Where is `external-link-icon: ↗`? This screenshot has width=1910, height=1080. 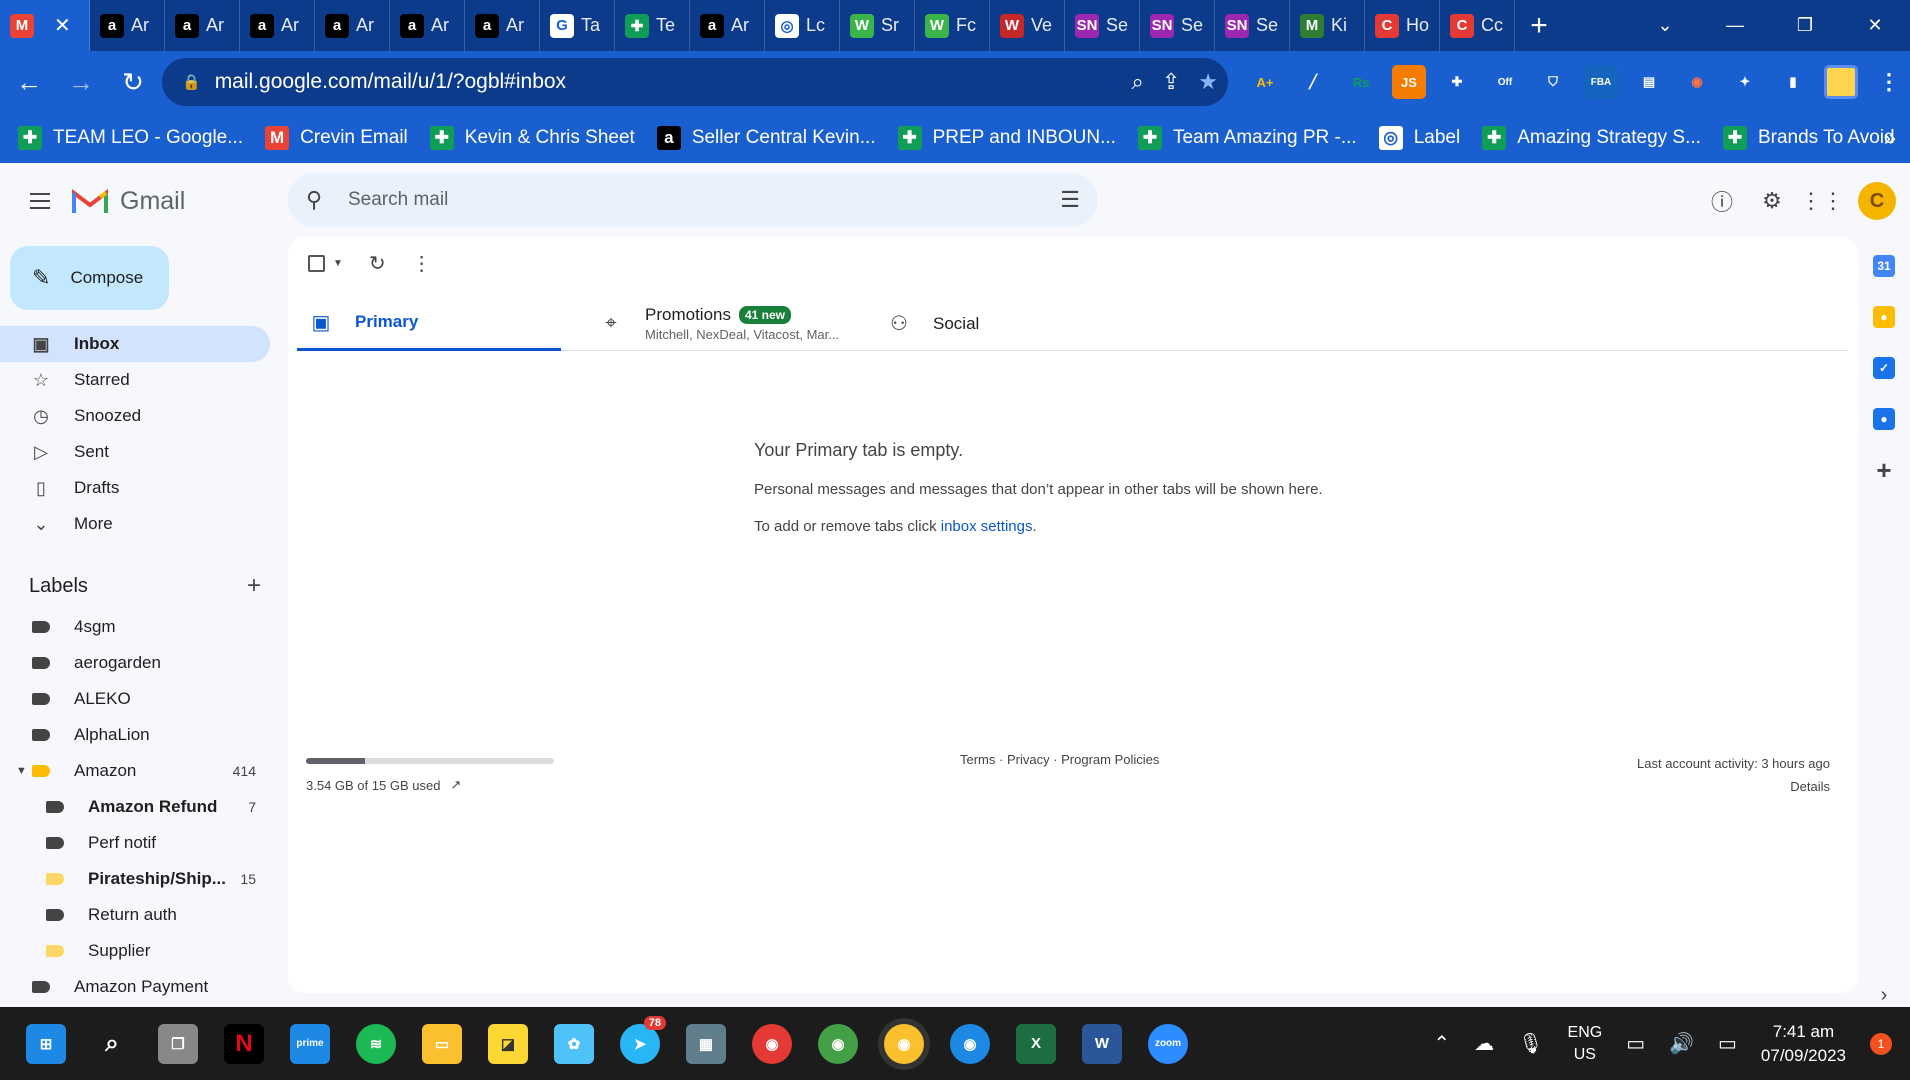 external-link-icon: ↗ is located at coordinates (455, 785).